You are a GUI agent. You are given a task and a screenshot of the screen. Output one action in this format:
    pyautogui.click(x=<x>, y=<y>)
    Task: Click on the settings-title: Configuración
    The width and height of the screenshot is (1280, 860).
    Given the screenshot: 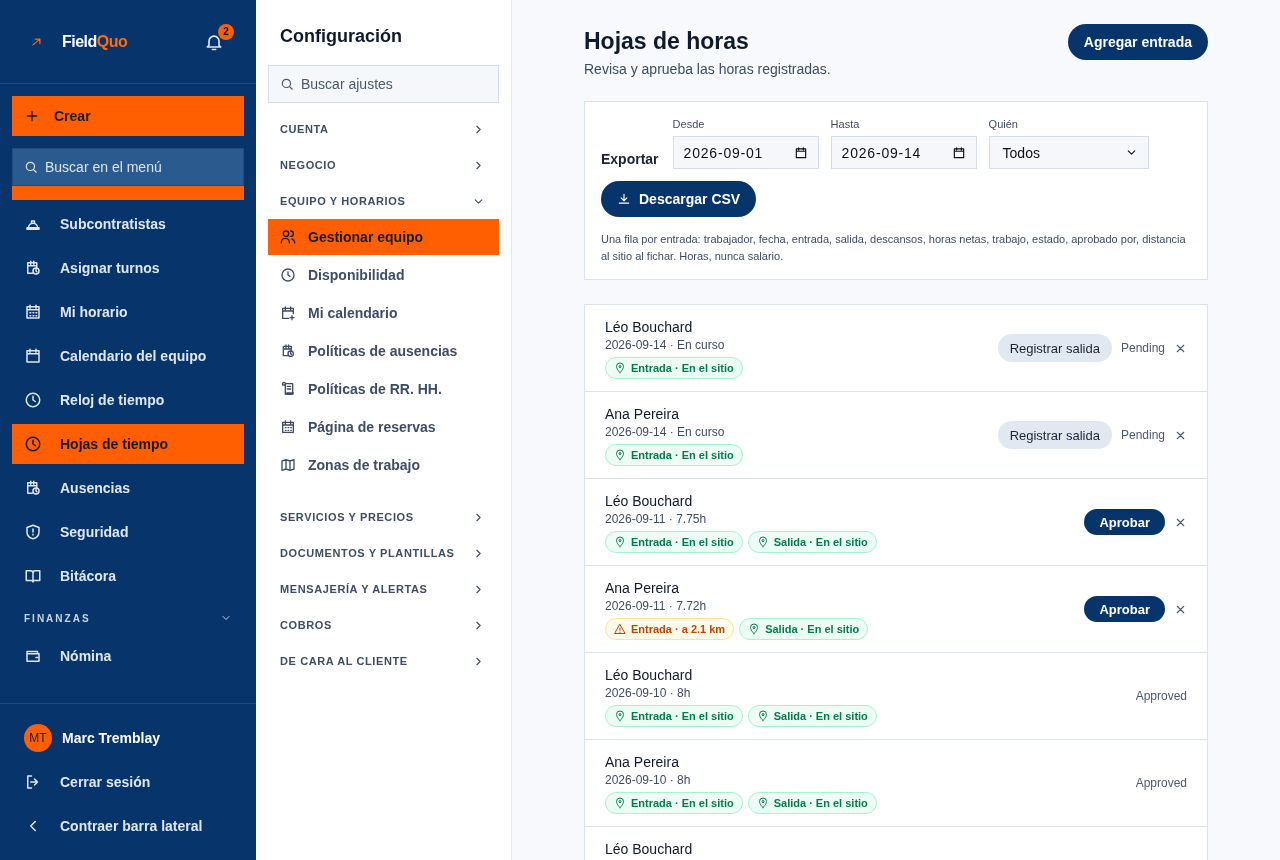 What is the action you would take?
    pyautogui.click(x=341, y=36)
    